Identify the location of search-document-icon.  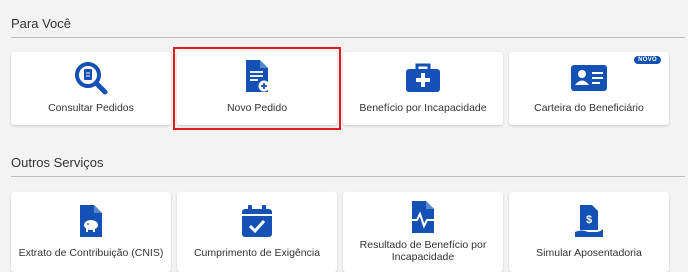
(91, 78).